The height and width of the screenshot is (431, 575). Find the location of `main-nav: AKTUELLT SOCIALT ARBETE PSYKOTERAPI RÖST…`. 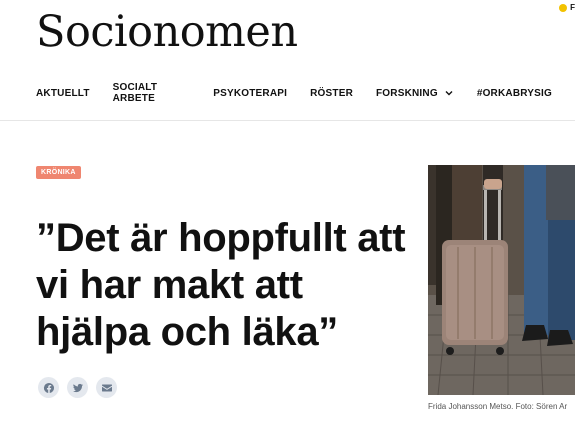

main-nav: AKTUELLT SOCIALT ARBETE PSYKOTERAPI RÖST… is located at coordinates (305, 93).